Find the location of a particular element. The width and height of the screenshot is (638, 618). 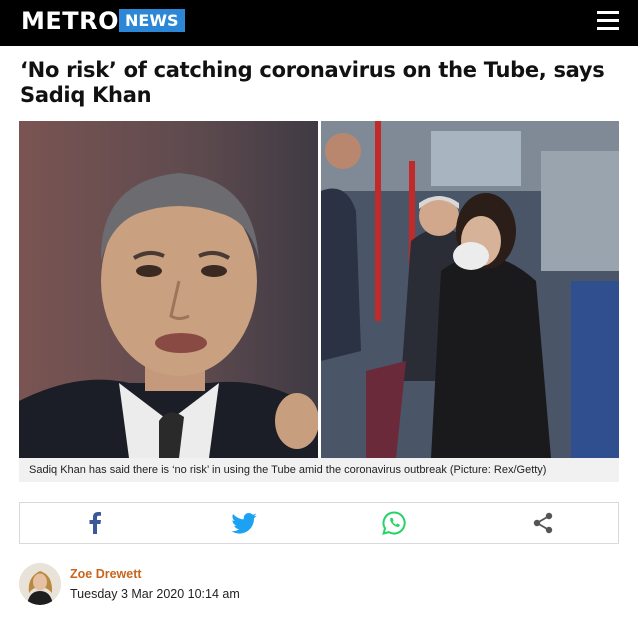

hamburger-menu-icon is located at coordinates (608, 21).